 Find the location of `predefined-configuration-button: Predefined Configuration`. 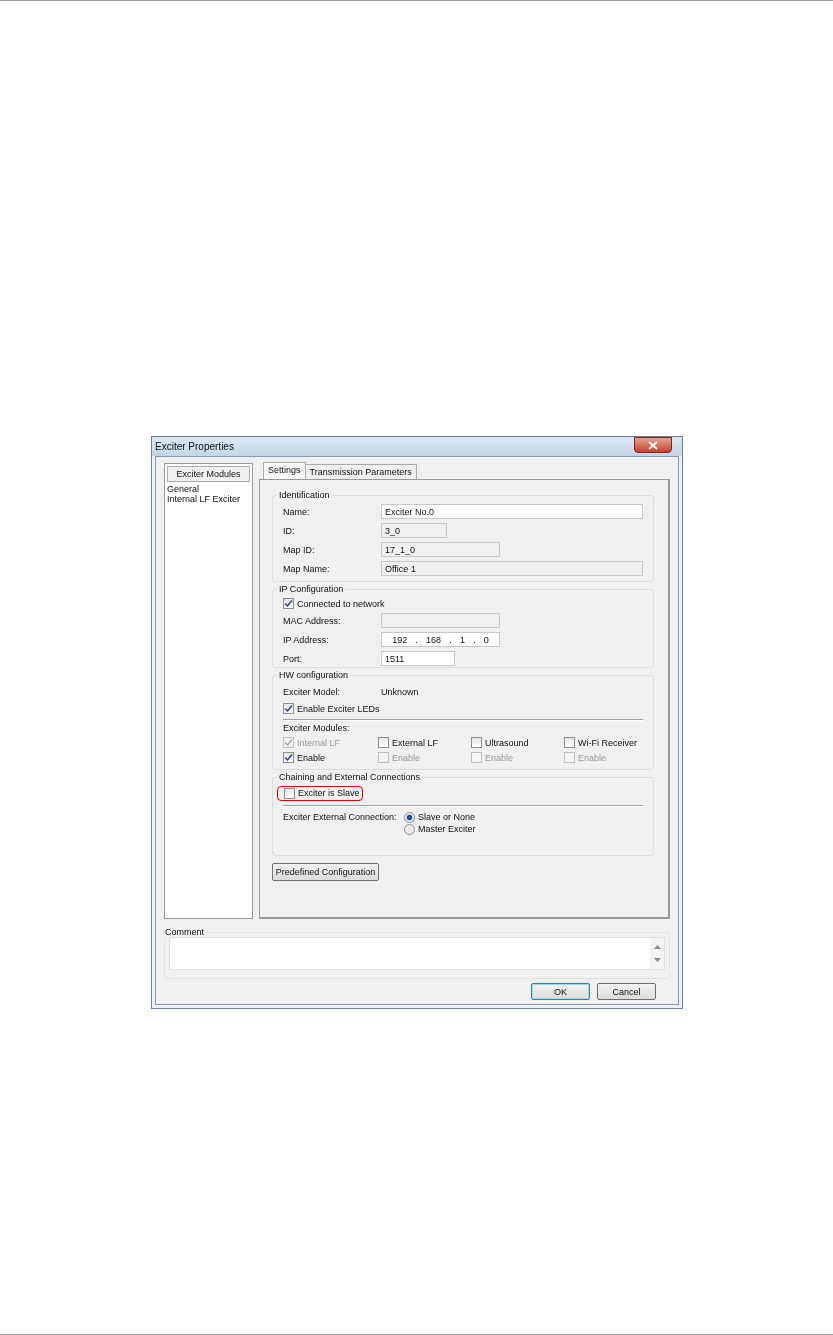

predefined-configuration-button: Predefined Configuration is located at coordinates (325, 872).